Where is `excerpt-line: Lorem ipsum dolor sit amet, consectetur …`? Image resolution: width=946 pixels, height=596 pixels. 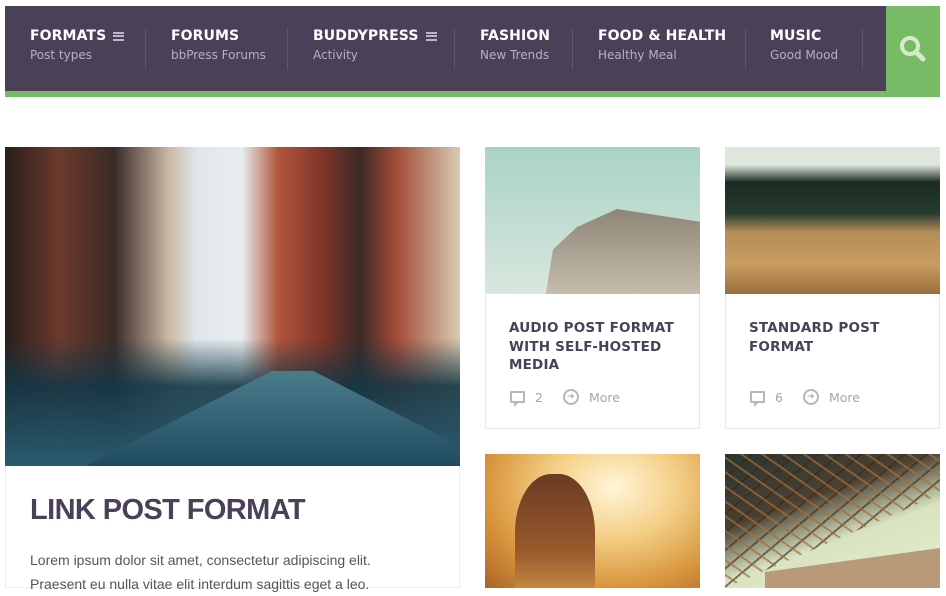
excerpt-line: Lorem ipsum dolor sit amet, consectetur … is located at coordinates (200, 560).